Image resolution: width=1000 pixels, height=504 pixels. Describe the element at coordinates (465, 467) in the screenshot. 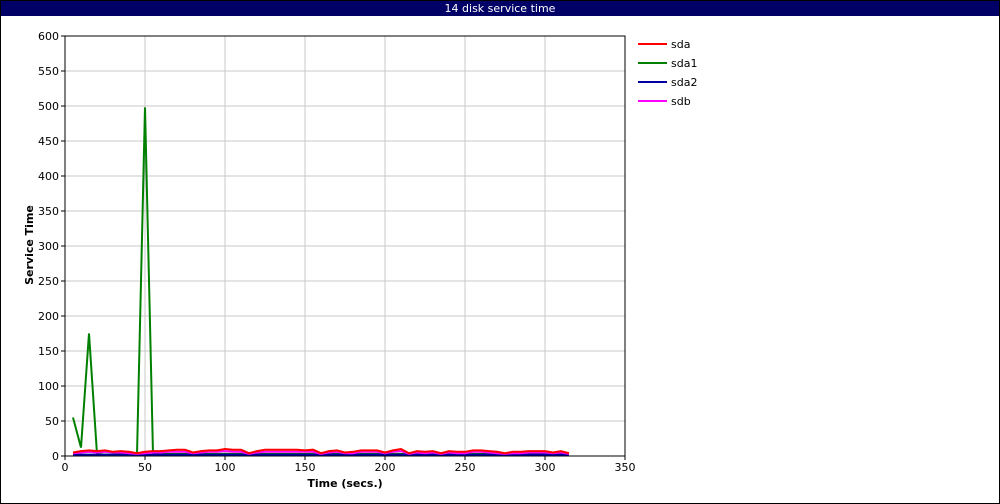

I see `x-tick-label: 250` at that location.